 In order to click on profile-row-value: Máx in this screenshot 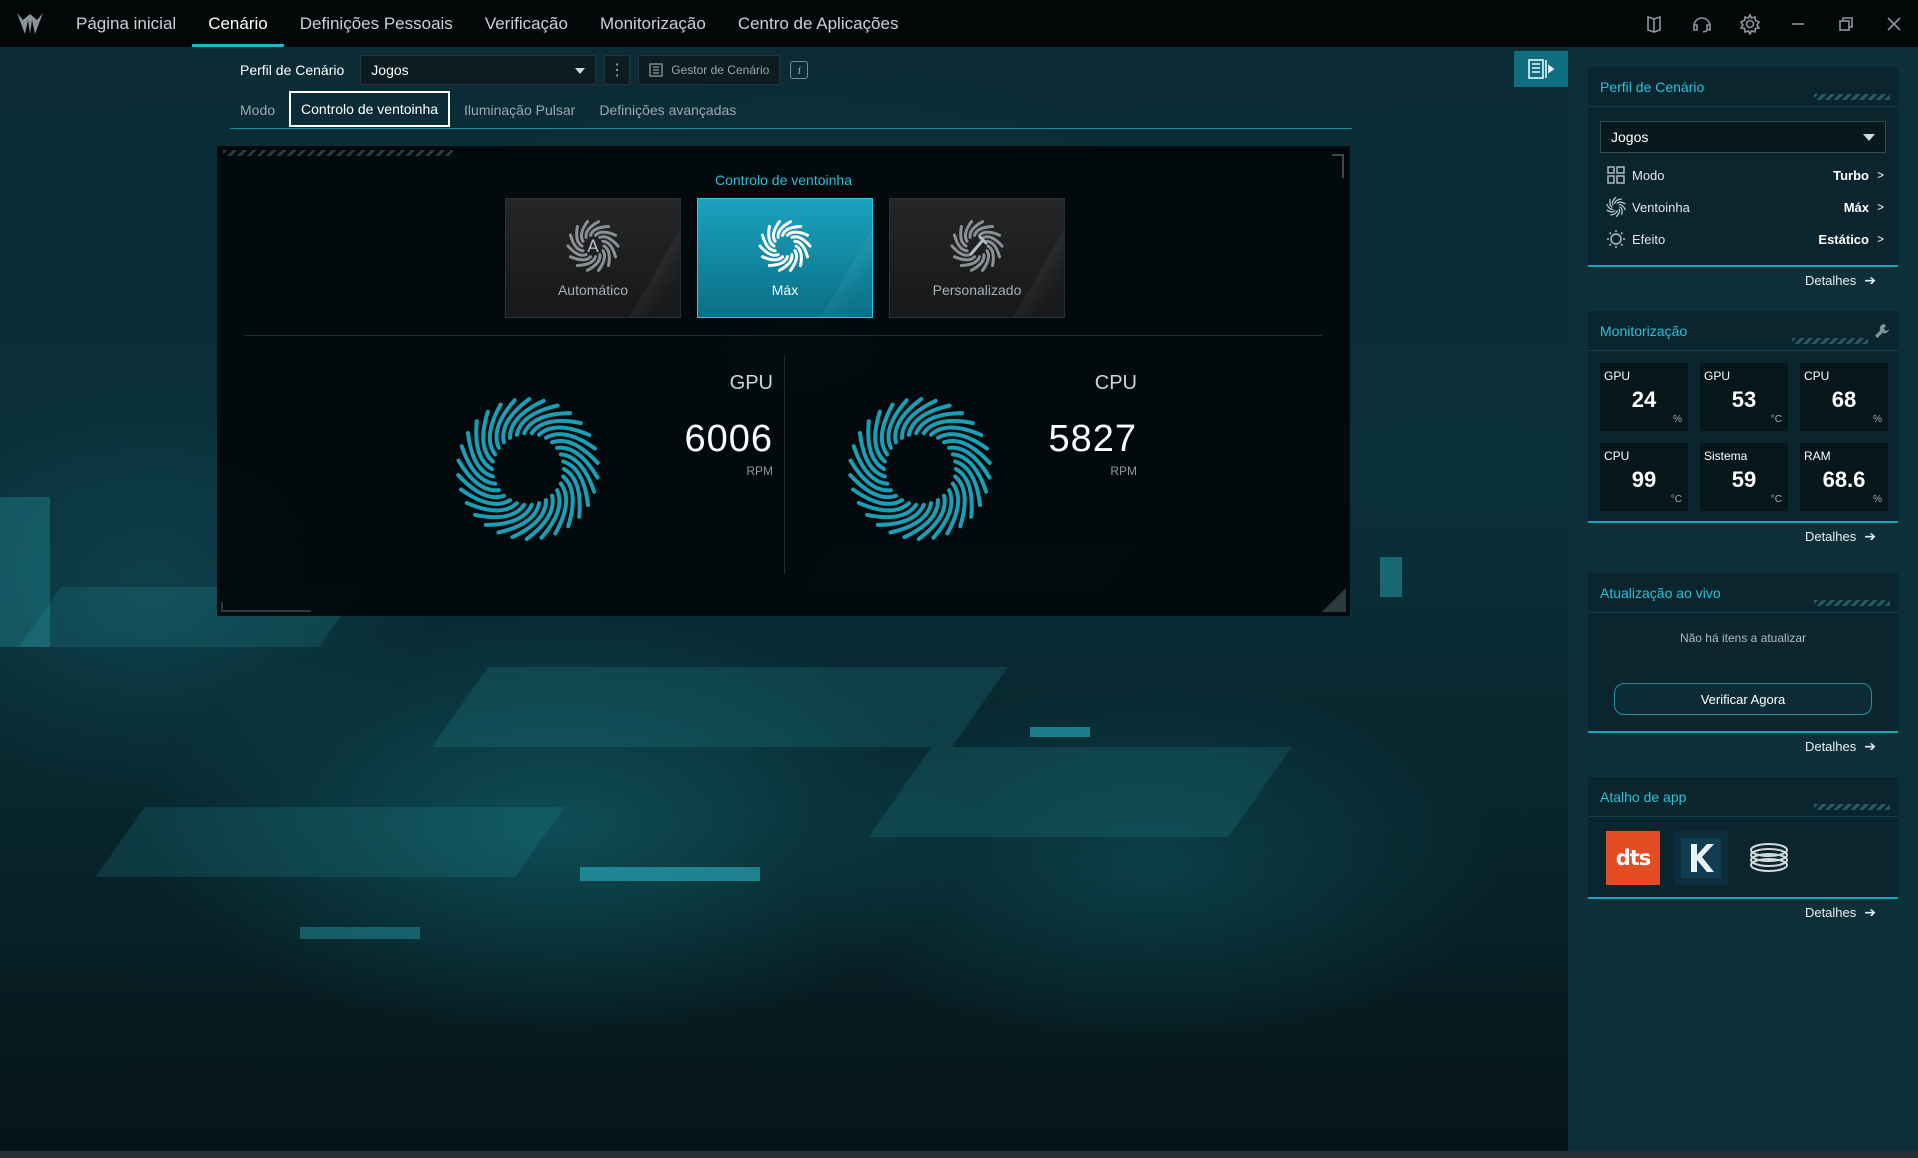, I will do `click(1856, 207)`.